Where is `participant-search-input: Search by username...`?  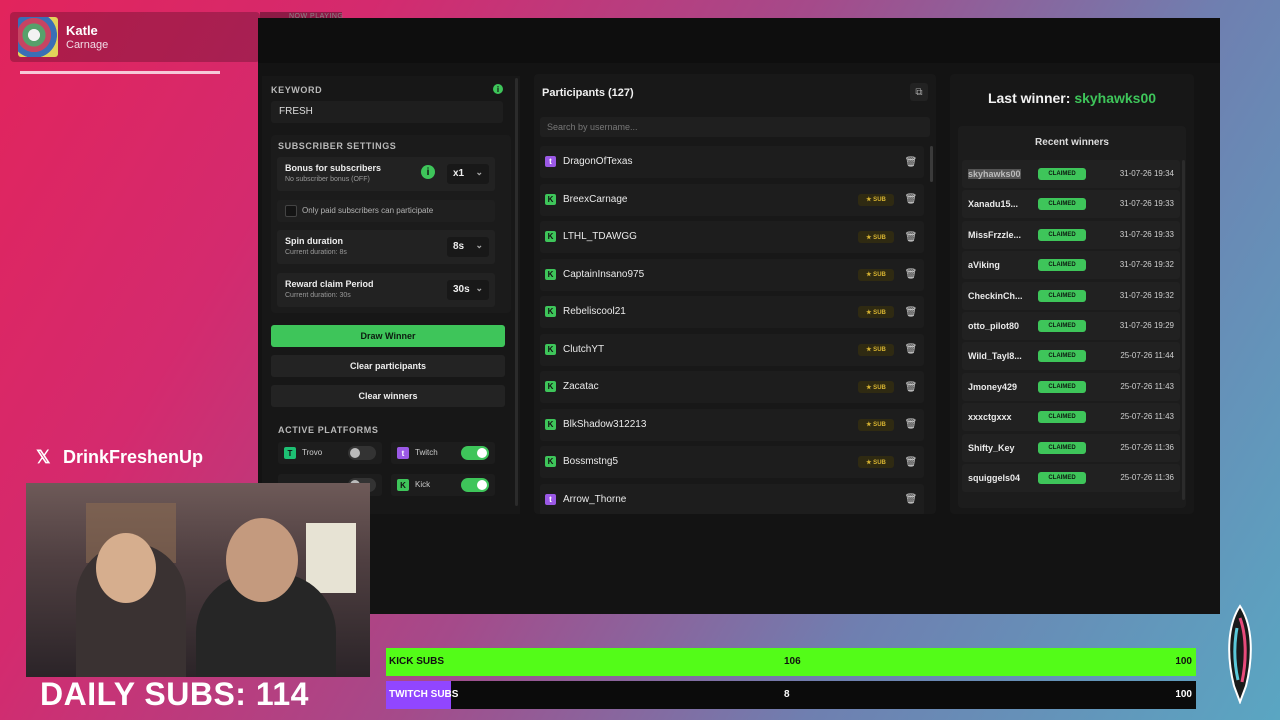
participant-search-input: Search by username... is located at coordinates (735, 127).